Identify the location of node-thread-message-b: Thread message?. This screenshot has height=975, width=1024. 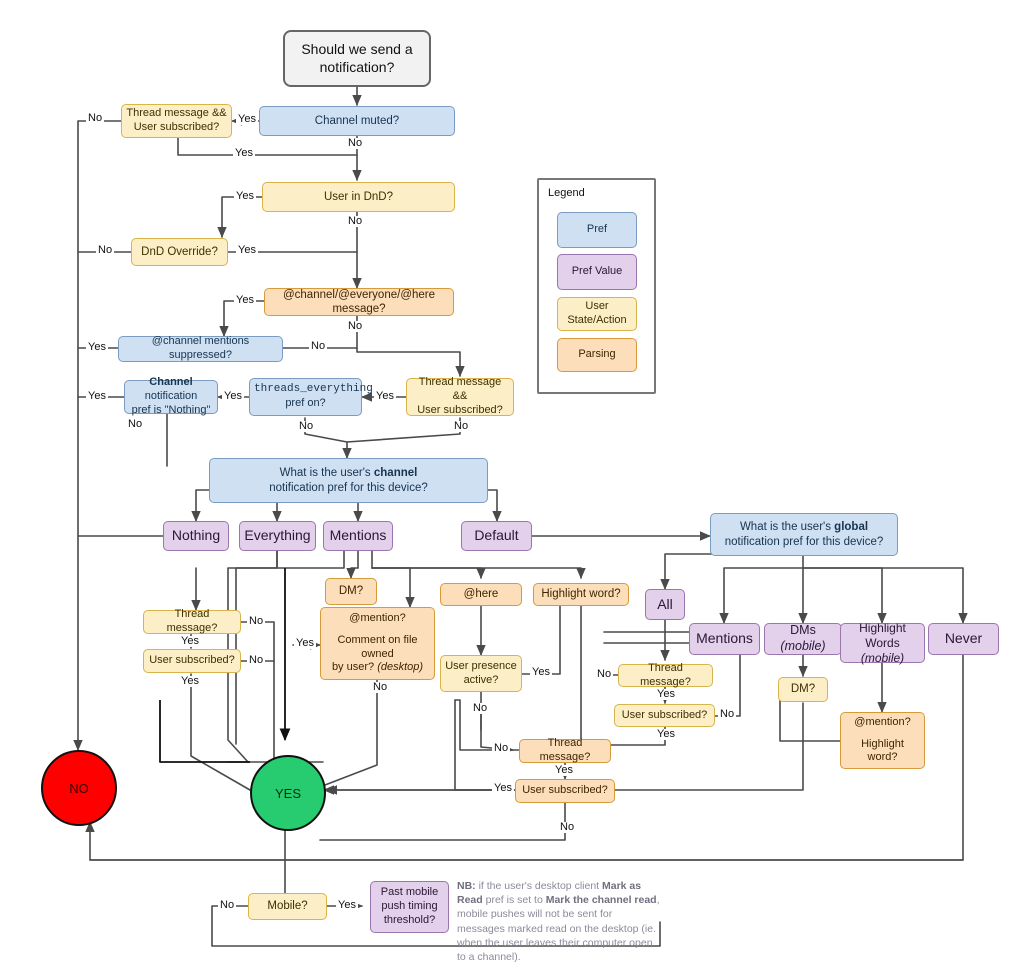
(565, 750).